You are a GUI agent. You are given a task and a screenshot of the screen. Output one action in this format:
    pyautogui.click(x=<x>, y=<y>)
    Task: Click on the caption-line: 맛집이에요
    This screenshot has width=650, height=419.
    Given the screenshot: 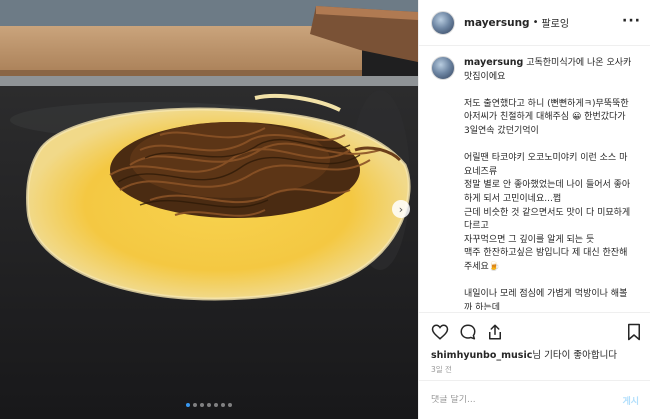 What is the action you would take?
    pyautogui.click(x=485, y=76)
    